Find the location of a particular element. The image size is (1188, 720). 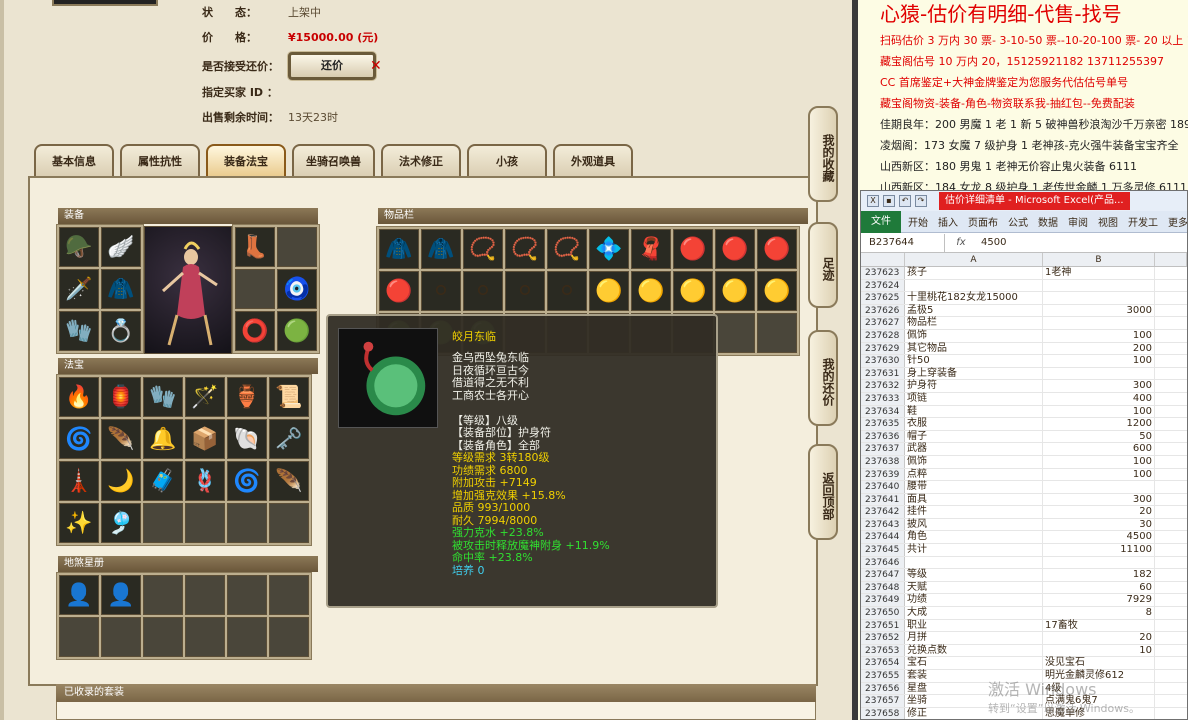

cell-b: 400 is located at coordinates (1099, 398).